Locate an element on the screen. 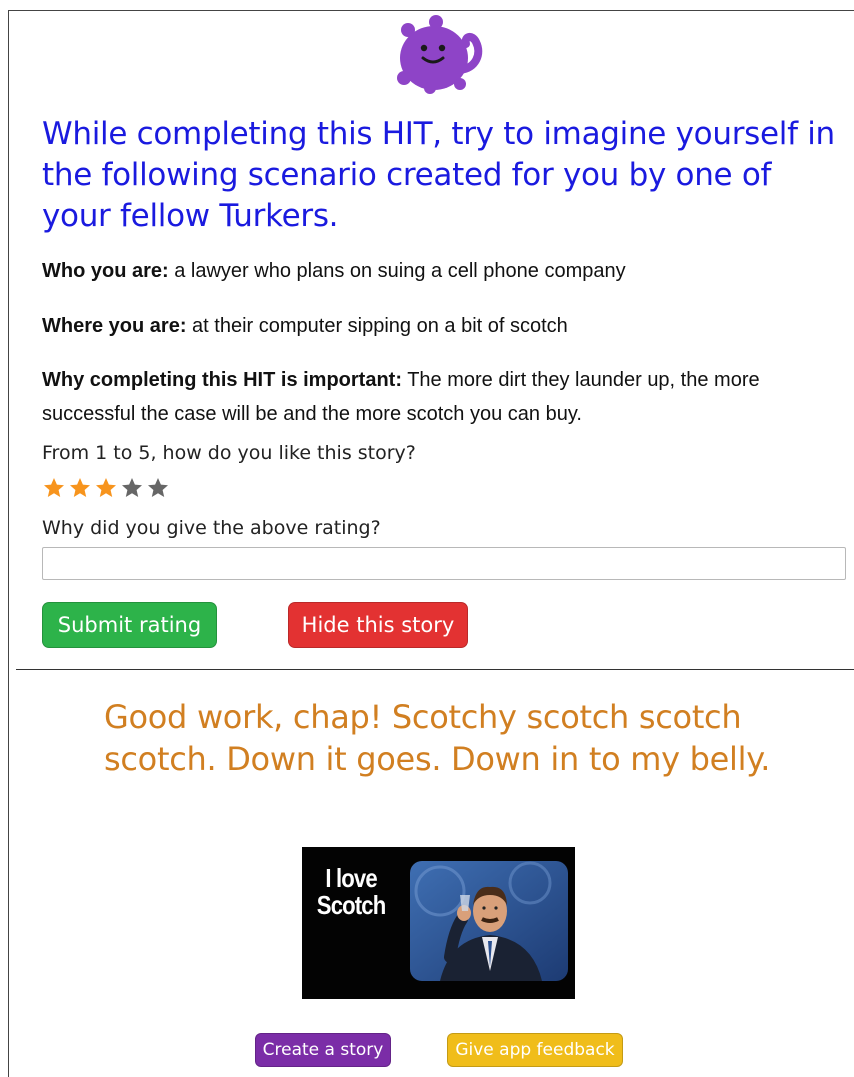 The width and height of the screenshot is (854, 1077). rating-reason-input is located at coordinates (444, 563).